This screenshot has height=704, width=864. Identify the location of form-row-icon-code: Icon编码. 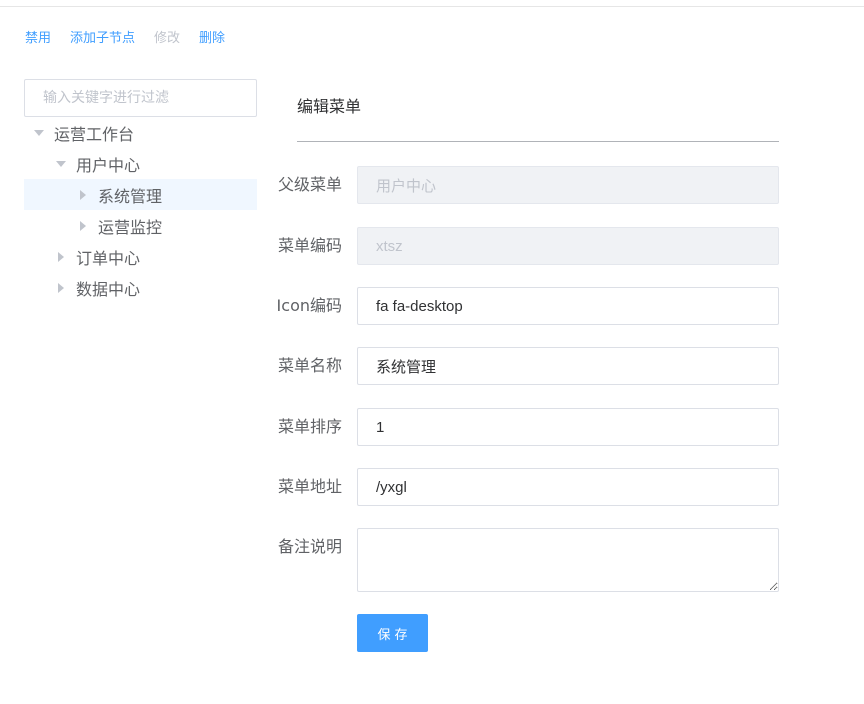
(525, 306).